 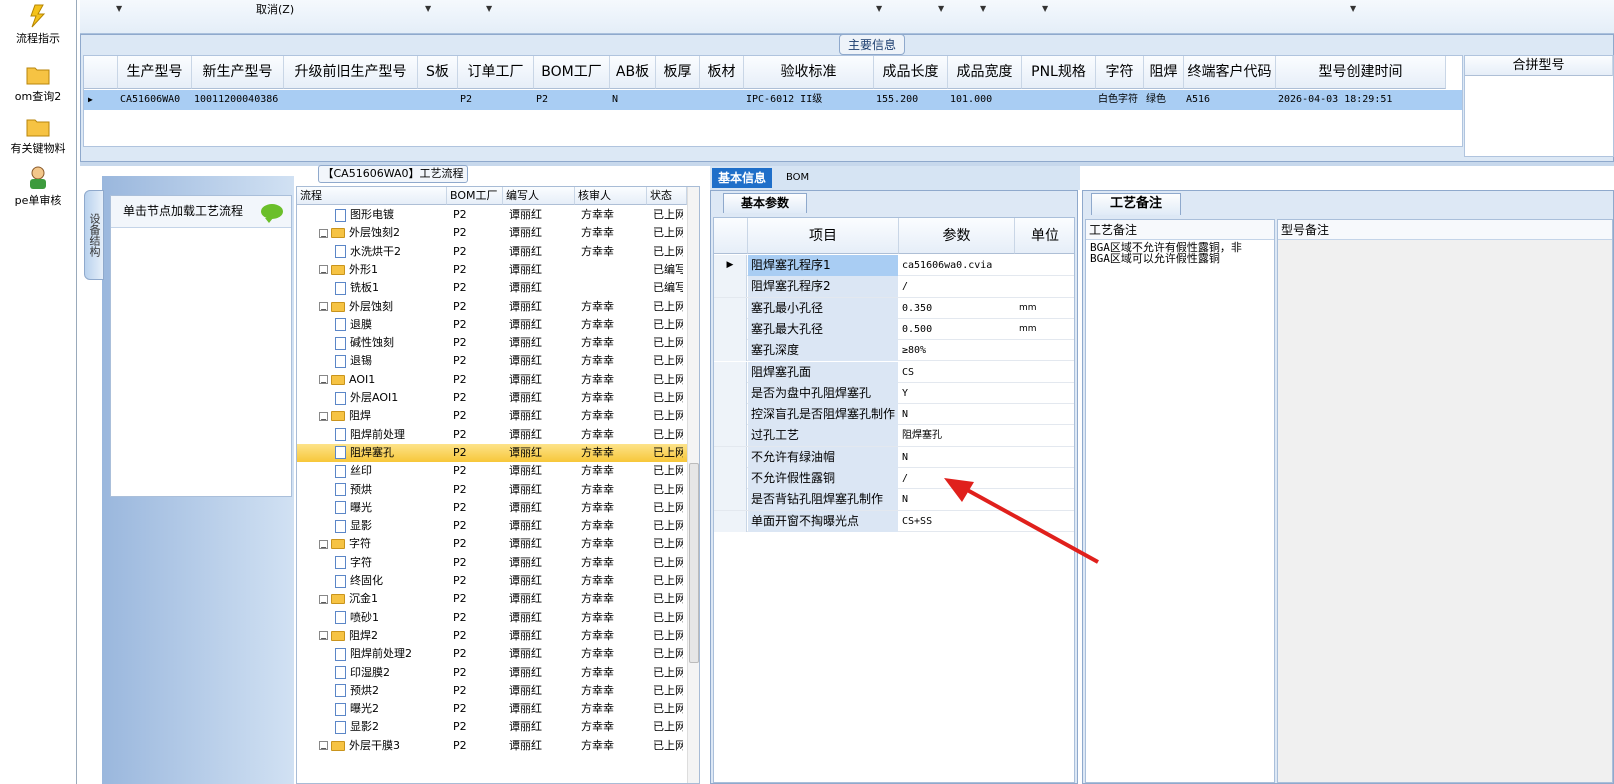 I want to click on tree-row: 显影2 P2 谭丽红 方幸幸 已上网, so click(x=492, y=727).